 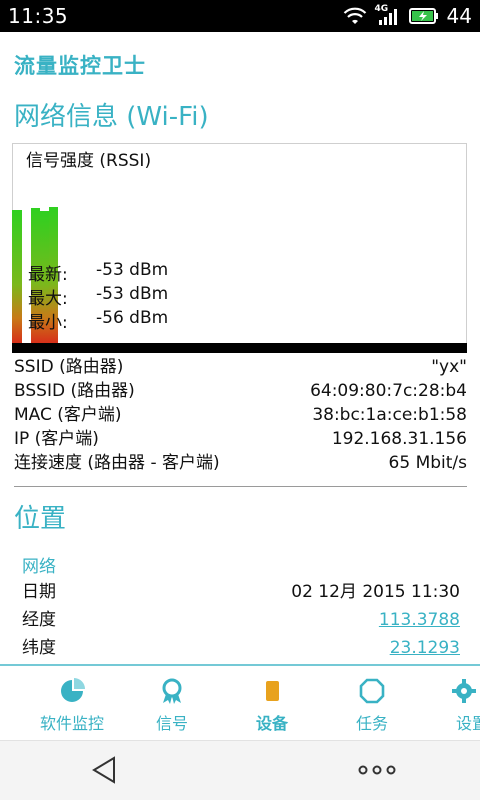 What do you see at coordinates (105, 770) in the screenshot?
I see `back-icon` at bounding box center [105, 770].